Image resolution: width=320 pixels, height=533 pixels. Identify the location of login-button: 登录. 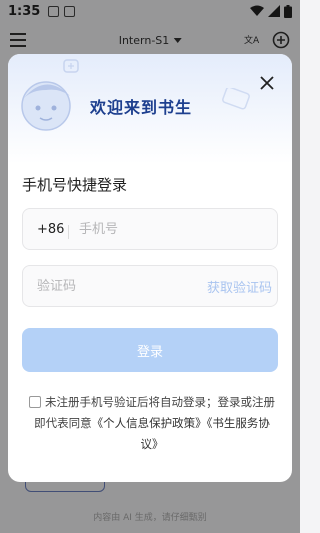
(150, 350).